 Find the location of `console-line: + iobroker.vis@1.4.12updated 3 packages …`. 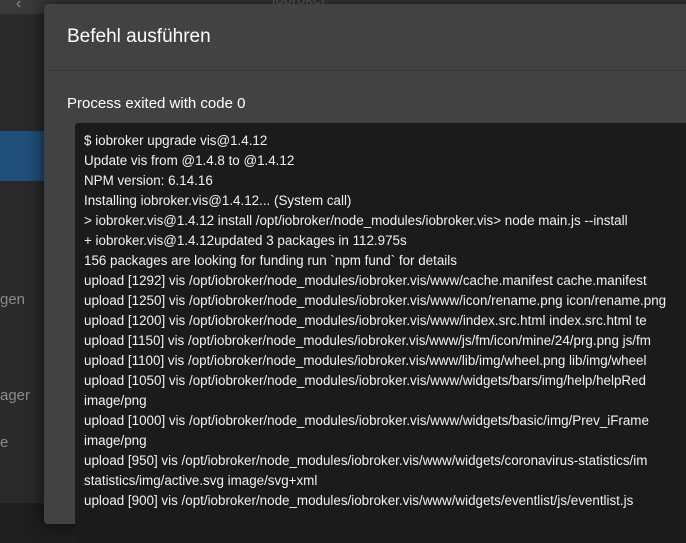

console-line: + iobroker.vis@1.4.12updated 3 packages … is located at coordinates (245, 240).